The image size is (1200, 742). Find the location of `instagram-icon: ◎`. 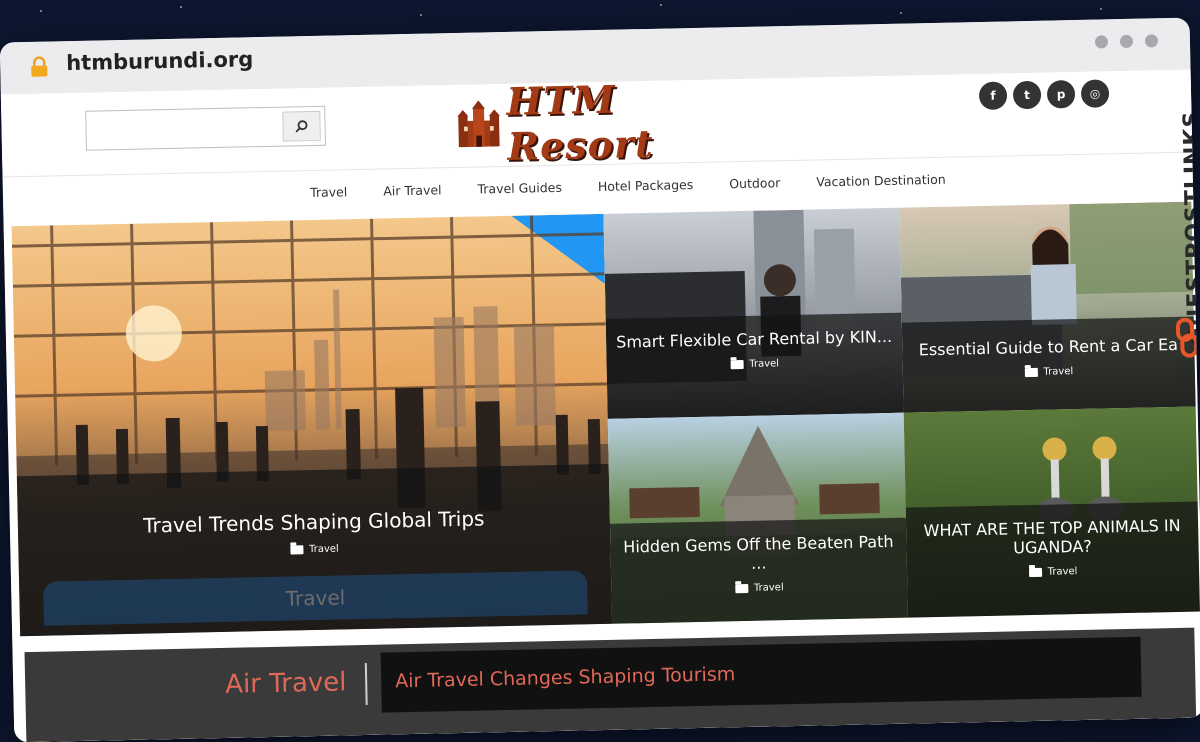

instagram-icon: ◎ is located at coordinates (1095, 93).